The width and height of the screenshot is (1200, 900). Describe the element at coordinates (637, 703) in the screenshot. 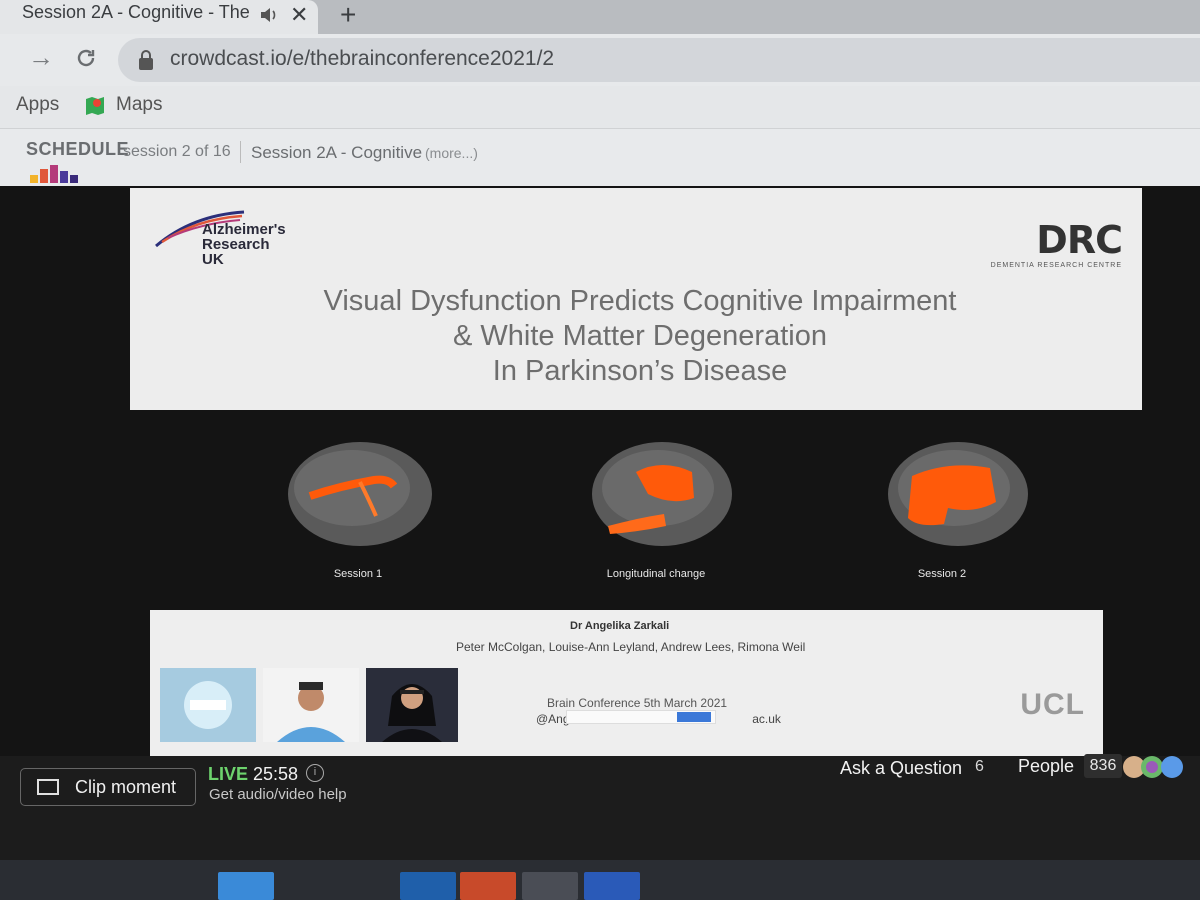

I see `conference-date: Brain Conference 5th March 2021` at that location.